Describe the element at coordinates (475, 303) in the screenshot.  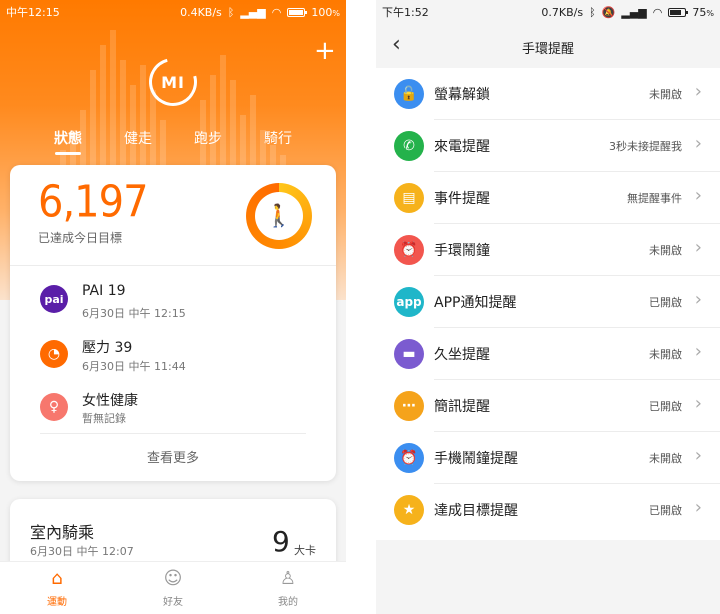
I see `item-label: APP通知提醒` at that location.